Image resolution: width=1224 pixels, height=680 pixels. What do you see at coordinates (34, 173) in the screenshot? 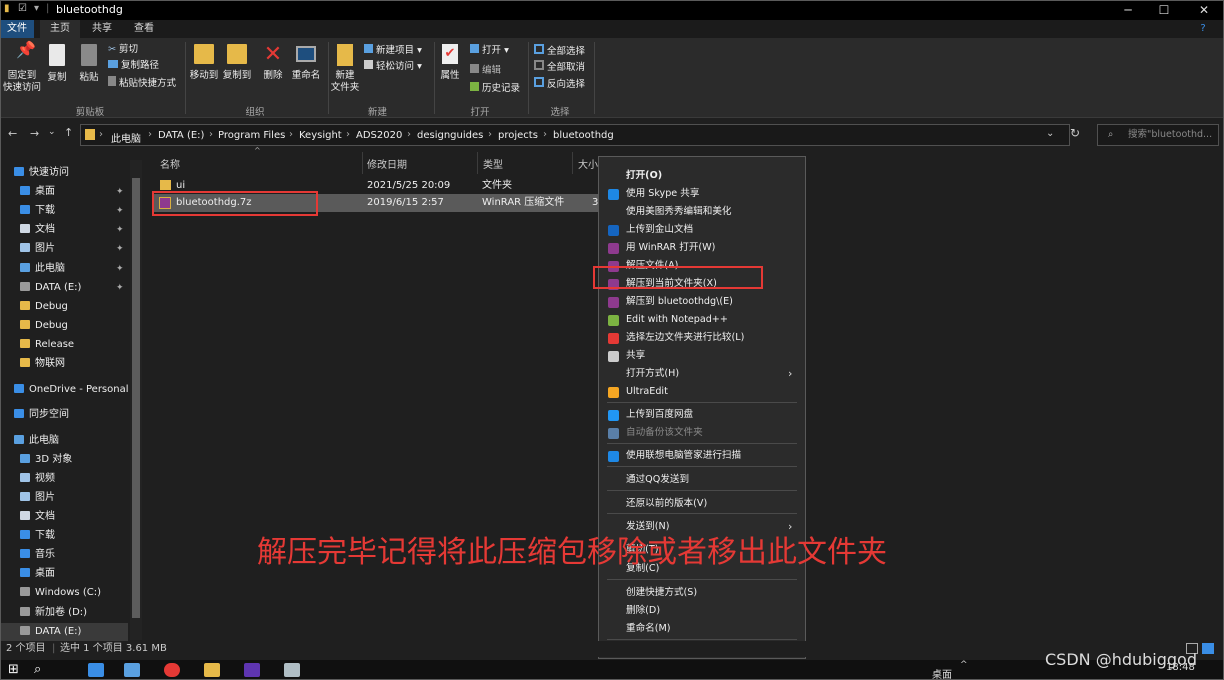
I see `nav-item: 快速访问` at bounding box center [34, 173].